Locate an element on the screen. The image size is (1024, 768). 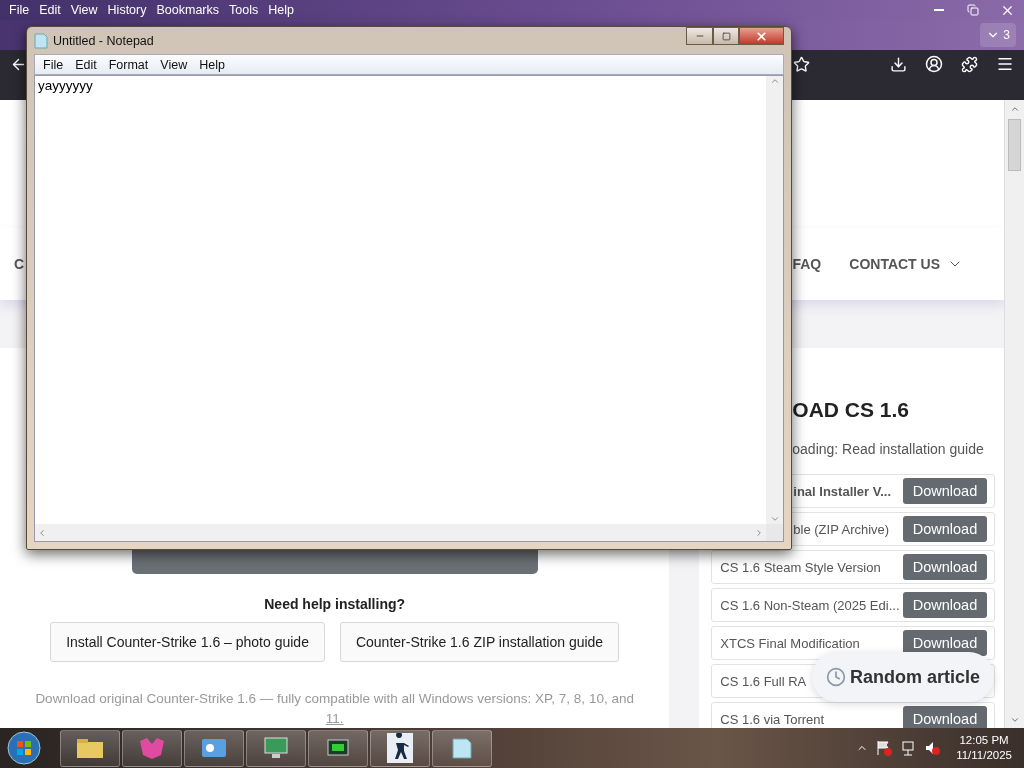
help-heading: Need help installing? is located at coordinates (335, 604).